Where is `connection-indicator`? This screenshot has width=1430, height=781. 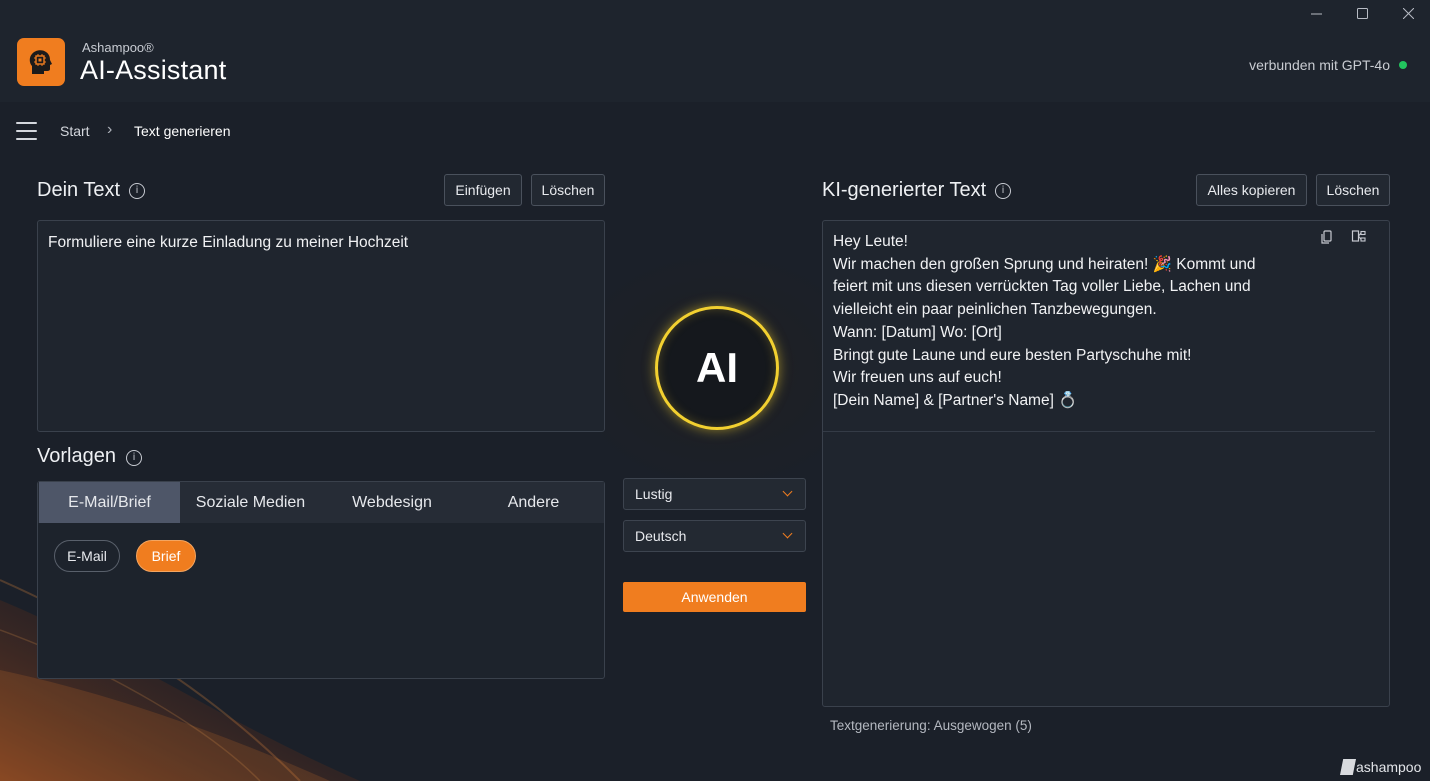 connection-indicator is located at coordinates (1403, 65).